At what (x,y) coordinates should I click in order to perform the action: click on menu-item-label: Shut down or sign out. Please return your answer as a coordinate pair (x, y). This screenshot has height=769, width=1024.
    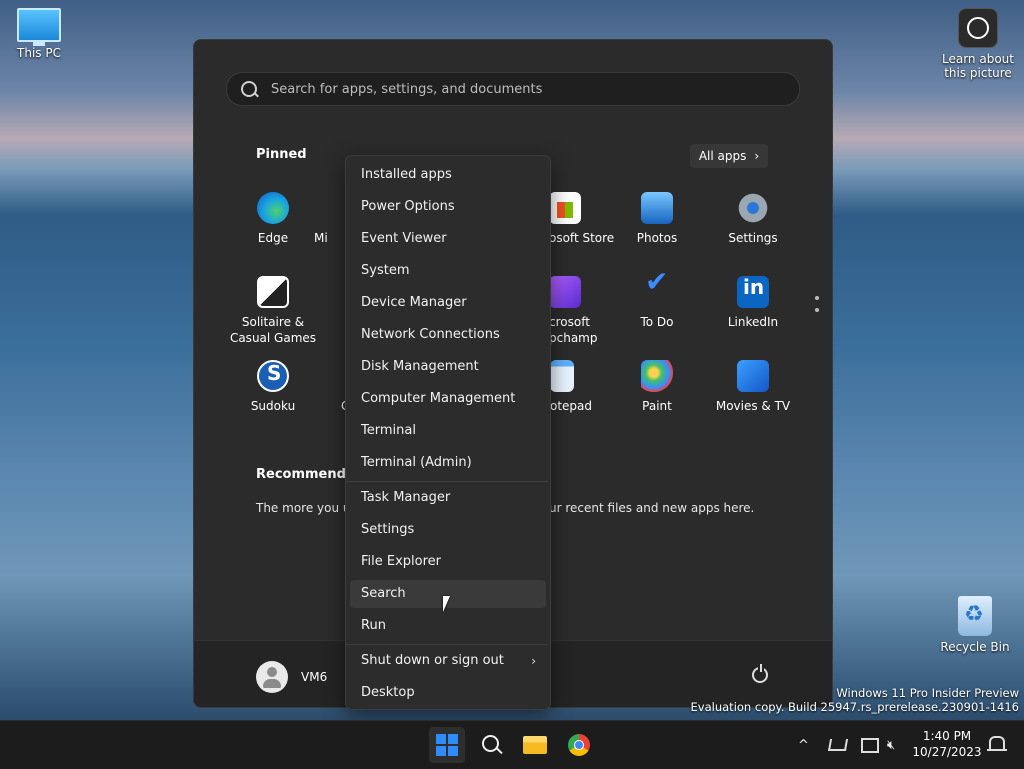
    Looking at the image, I should click on (432, 660).